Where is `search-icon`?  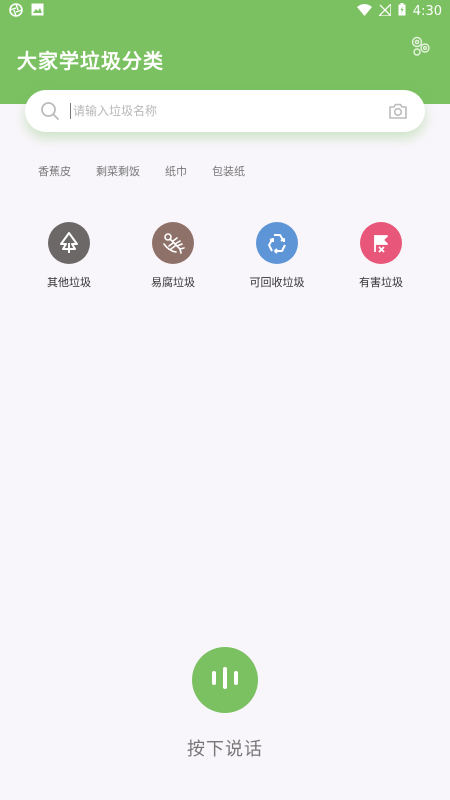 search-icon is located at coordinates (50, 111).